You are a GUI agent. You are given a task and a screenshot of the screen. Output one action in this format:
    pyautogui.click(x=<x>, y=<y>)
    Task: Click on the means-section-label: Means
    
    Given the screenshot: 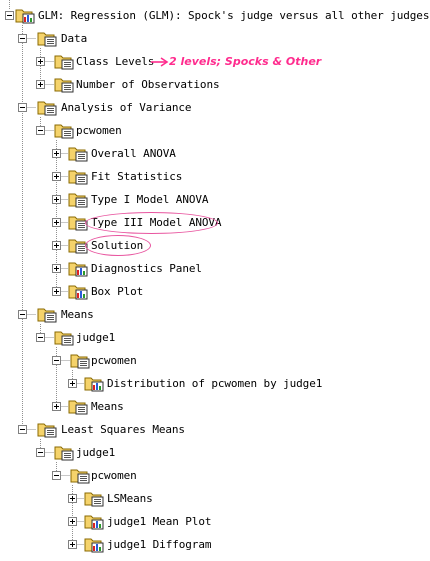 What is the action you would take?
    pyautogui.click(x=77, y=314)
    